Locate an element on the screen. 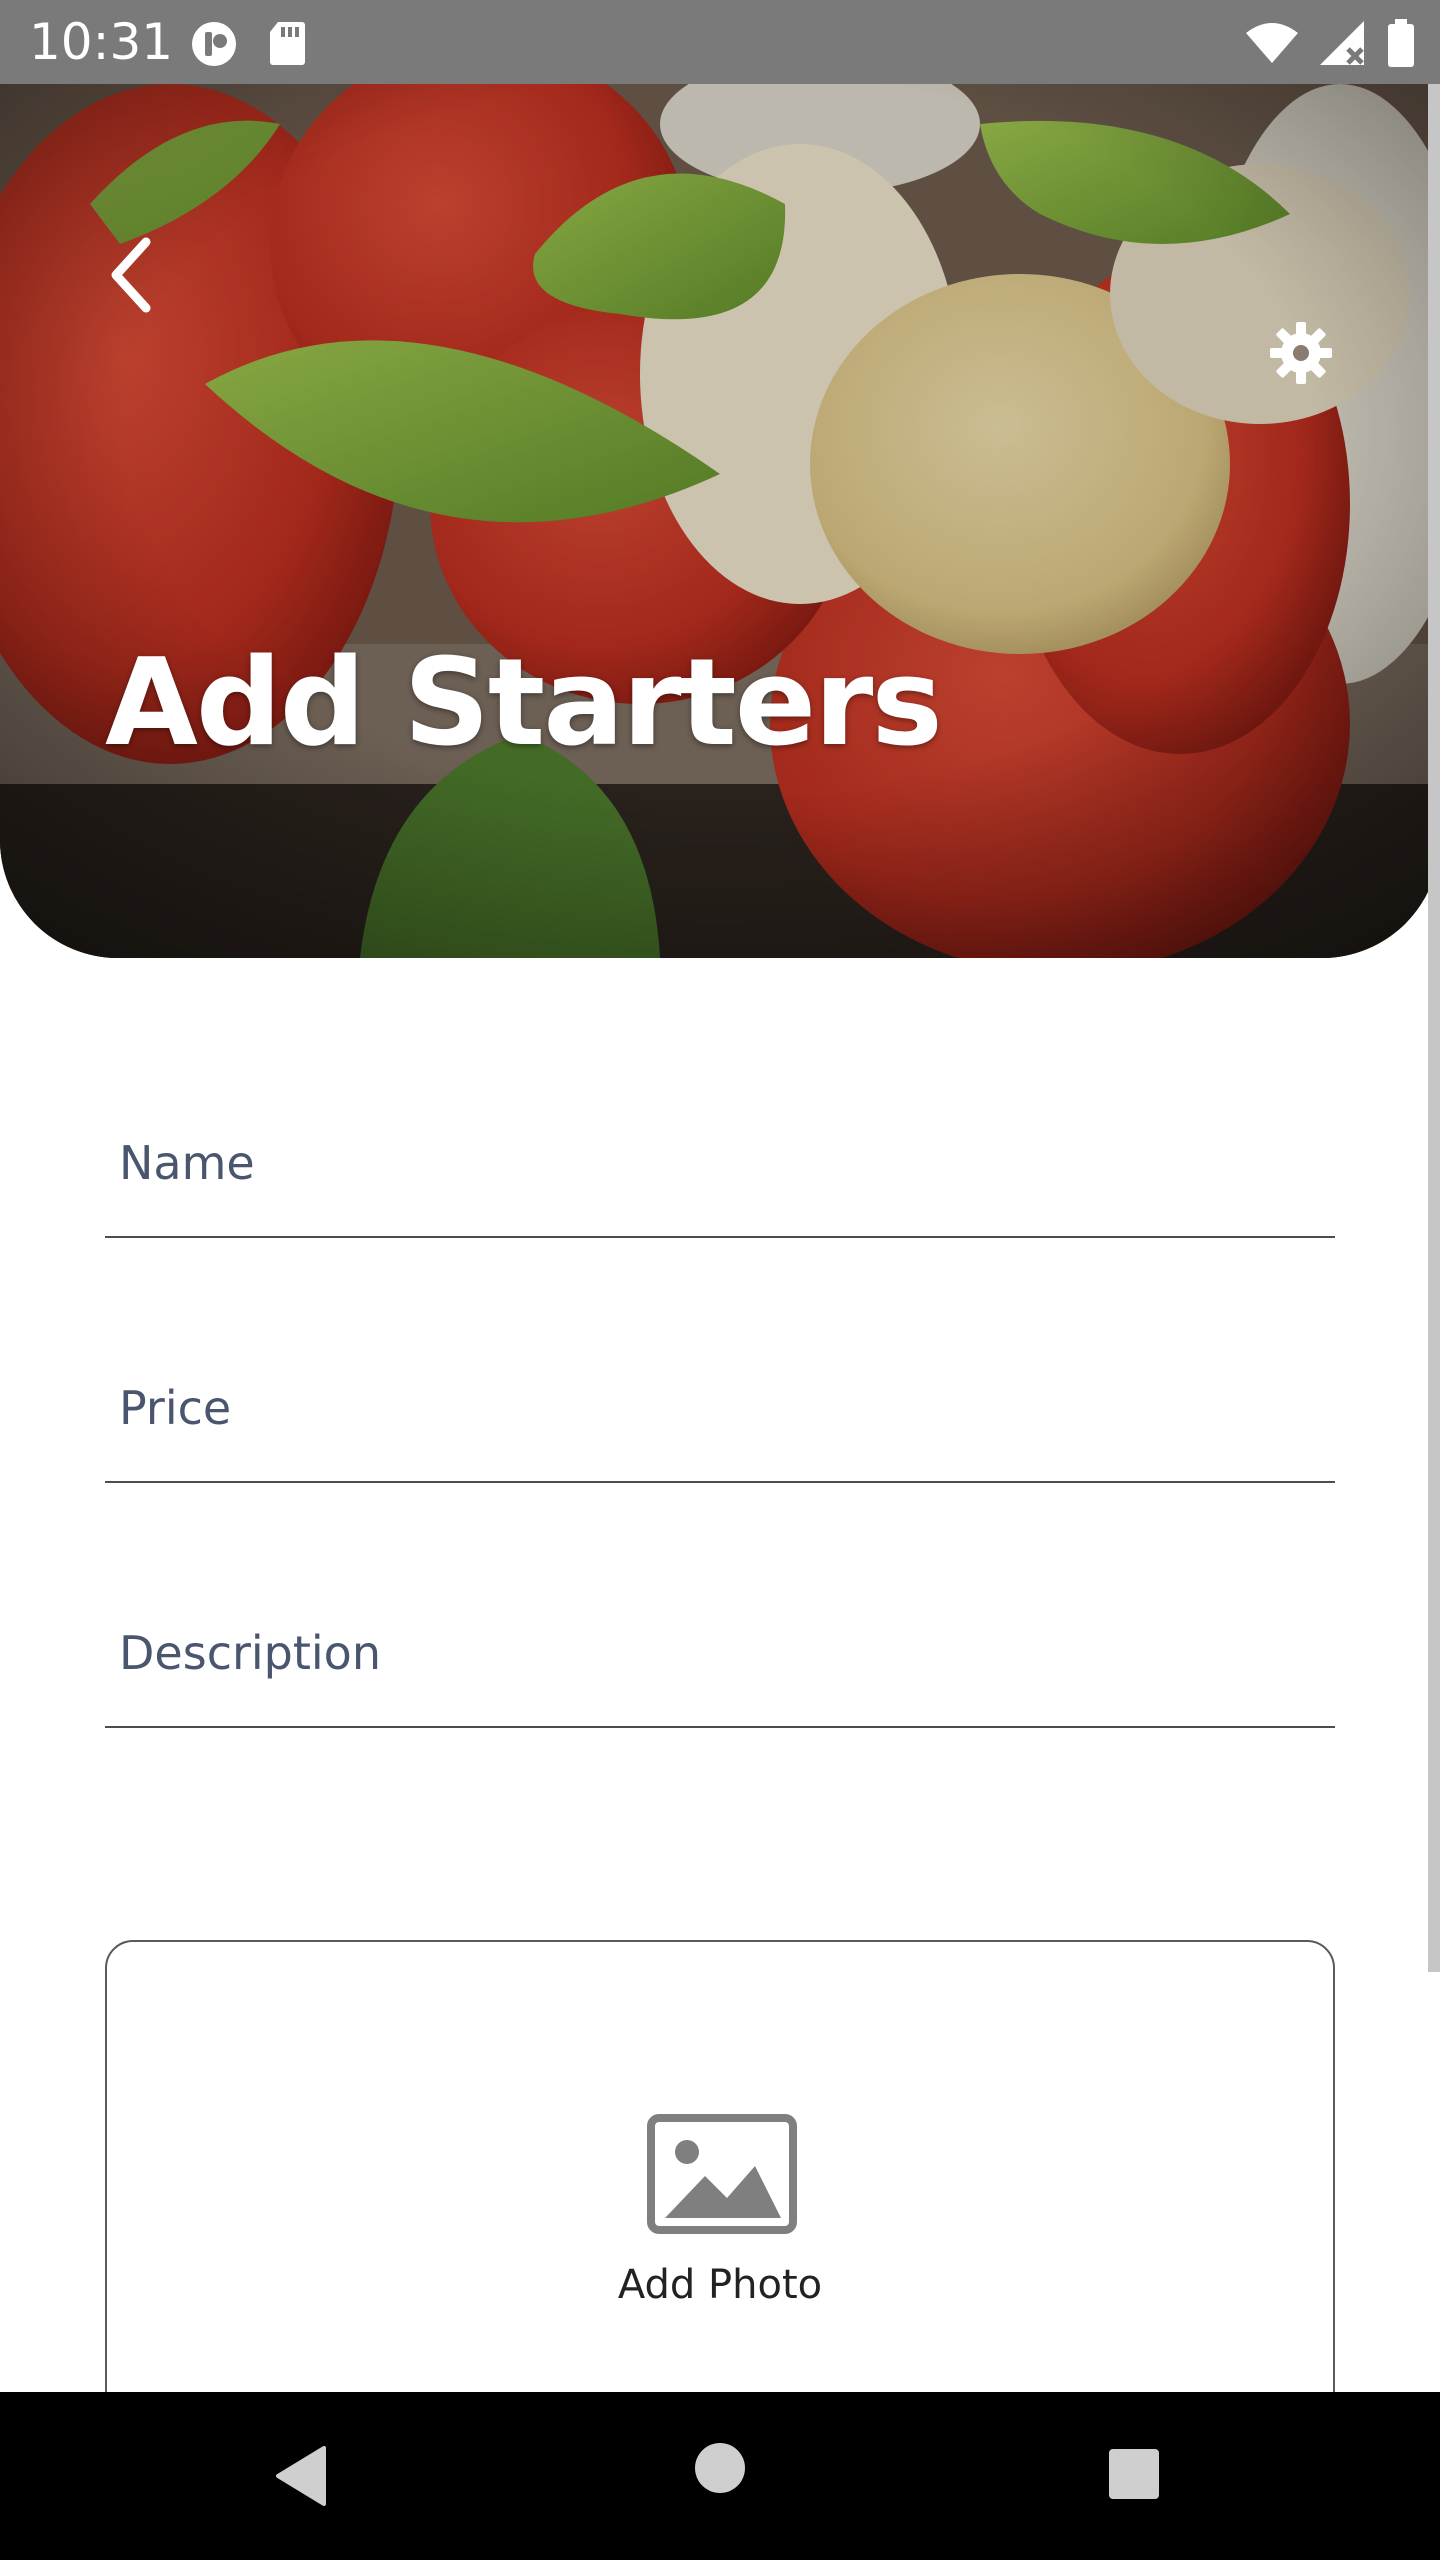 Image resolution: width=1440 pixels, height=2560 pixels. nav-back-button is located at coordinates (302, 2476).